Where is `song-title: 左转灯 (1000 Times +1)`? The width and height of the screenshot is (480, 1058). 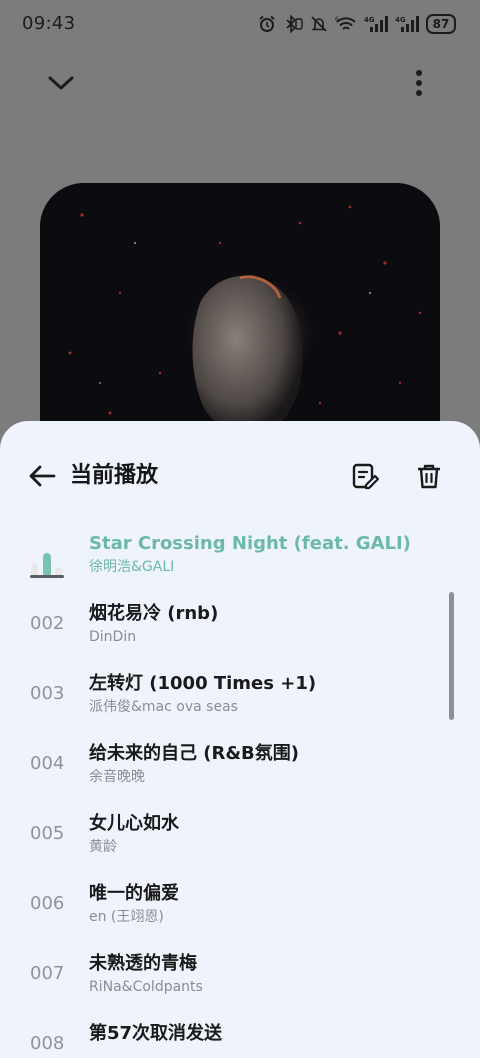 song-title: 左转灯 (1000 Times +1) is located at coordinates (203, 683).